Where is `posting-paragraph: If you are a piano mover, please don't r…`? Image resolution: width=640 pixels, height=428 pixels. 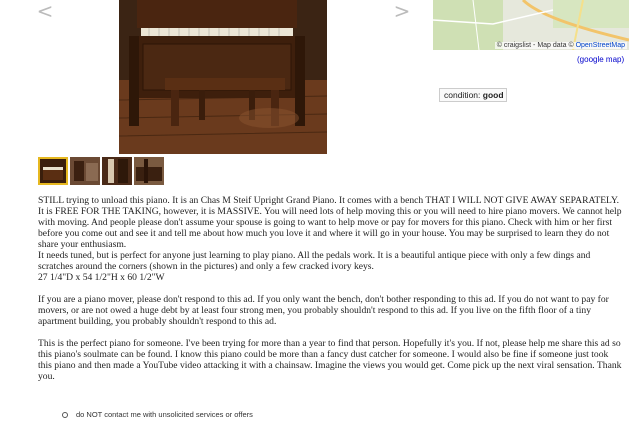
posting-paragraph: If you are a piano mover, please don't r… is located at coordinates (323, 310).